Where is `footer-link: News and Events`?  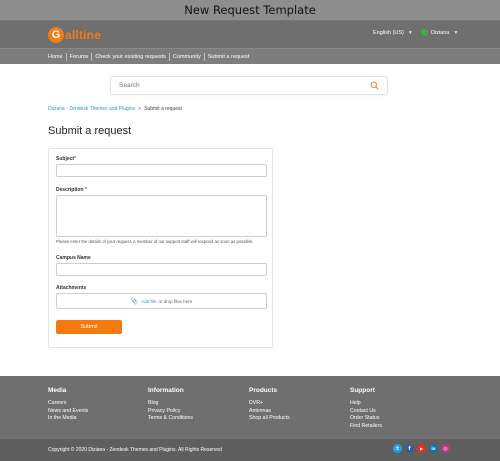
footer-link: News and Events is located at coordinates (68, 412).